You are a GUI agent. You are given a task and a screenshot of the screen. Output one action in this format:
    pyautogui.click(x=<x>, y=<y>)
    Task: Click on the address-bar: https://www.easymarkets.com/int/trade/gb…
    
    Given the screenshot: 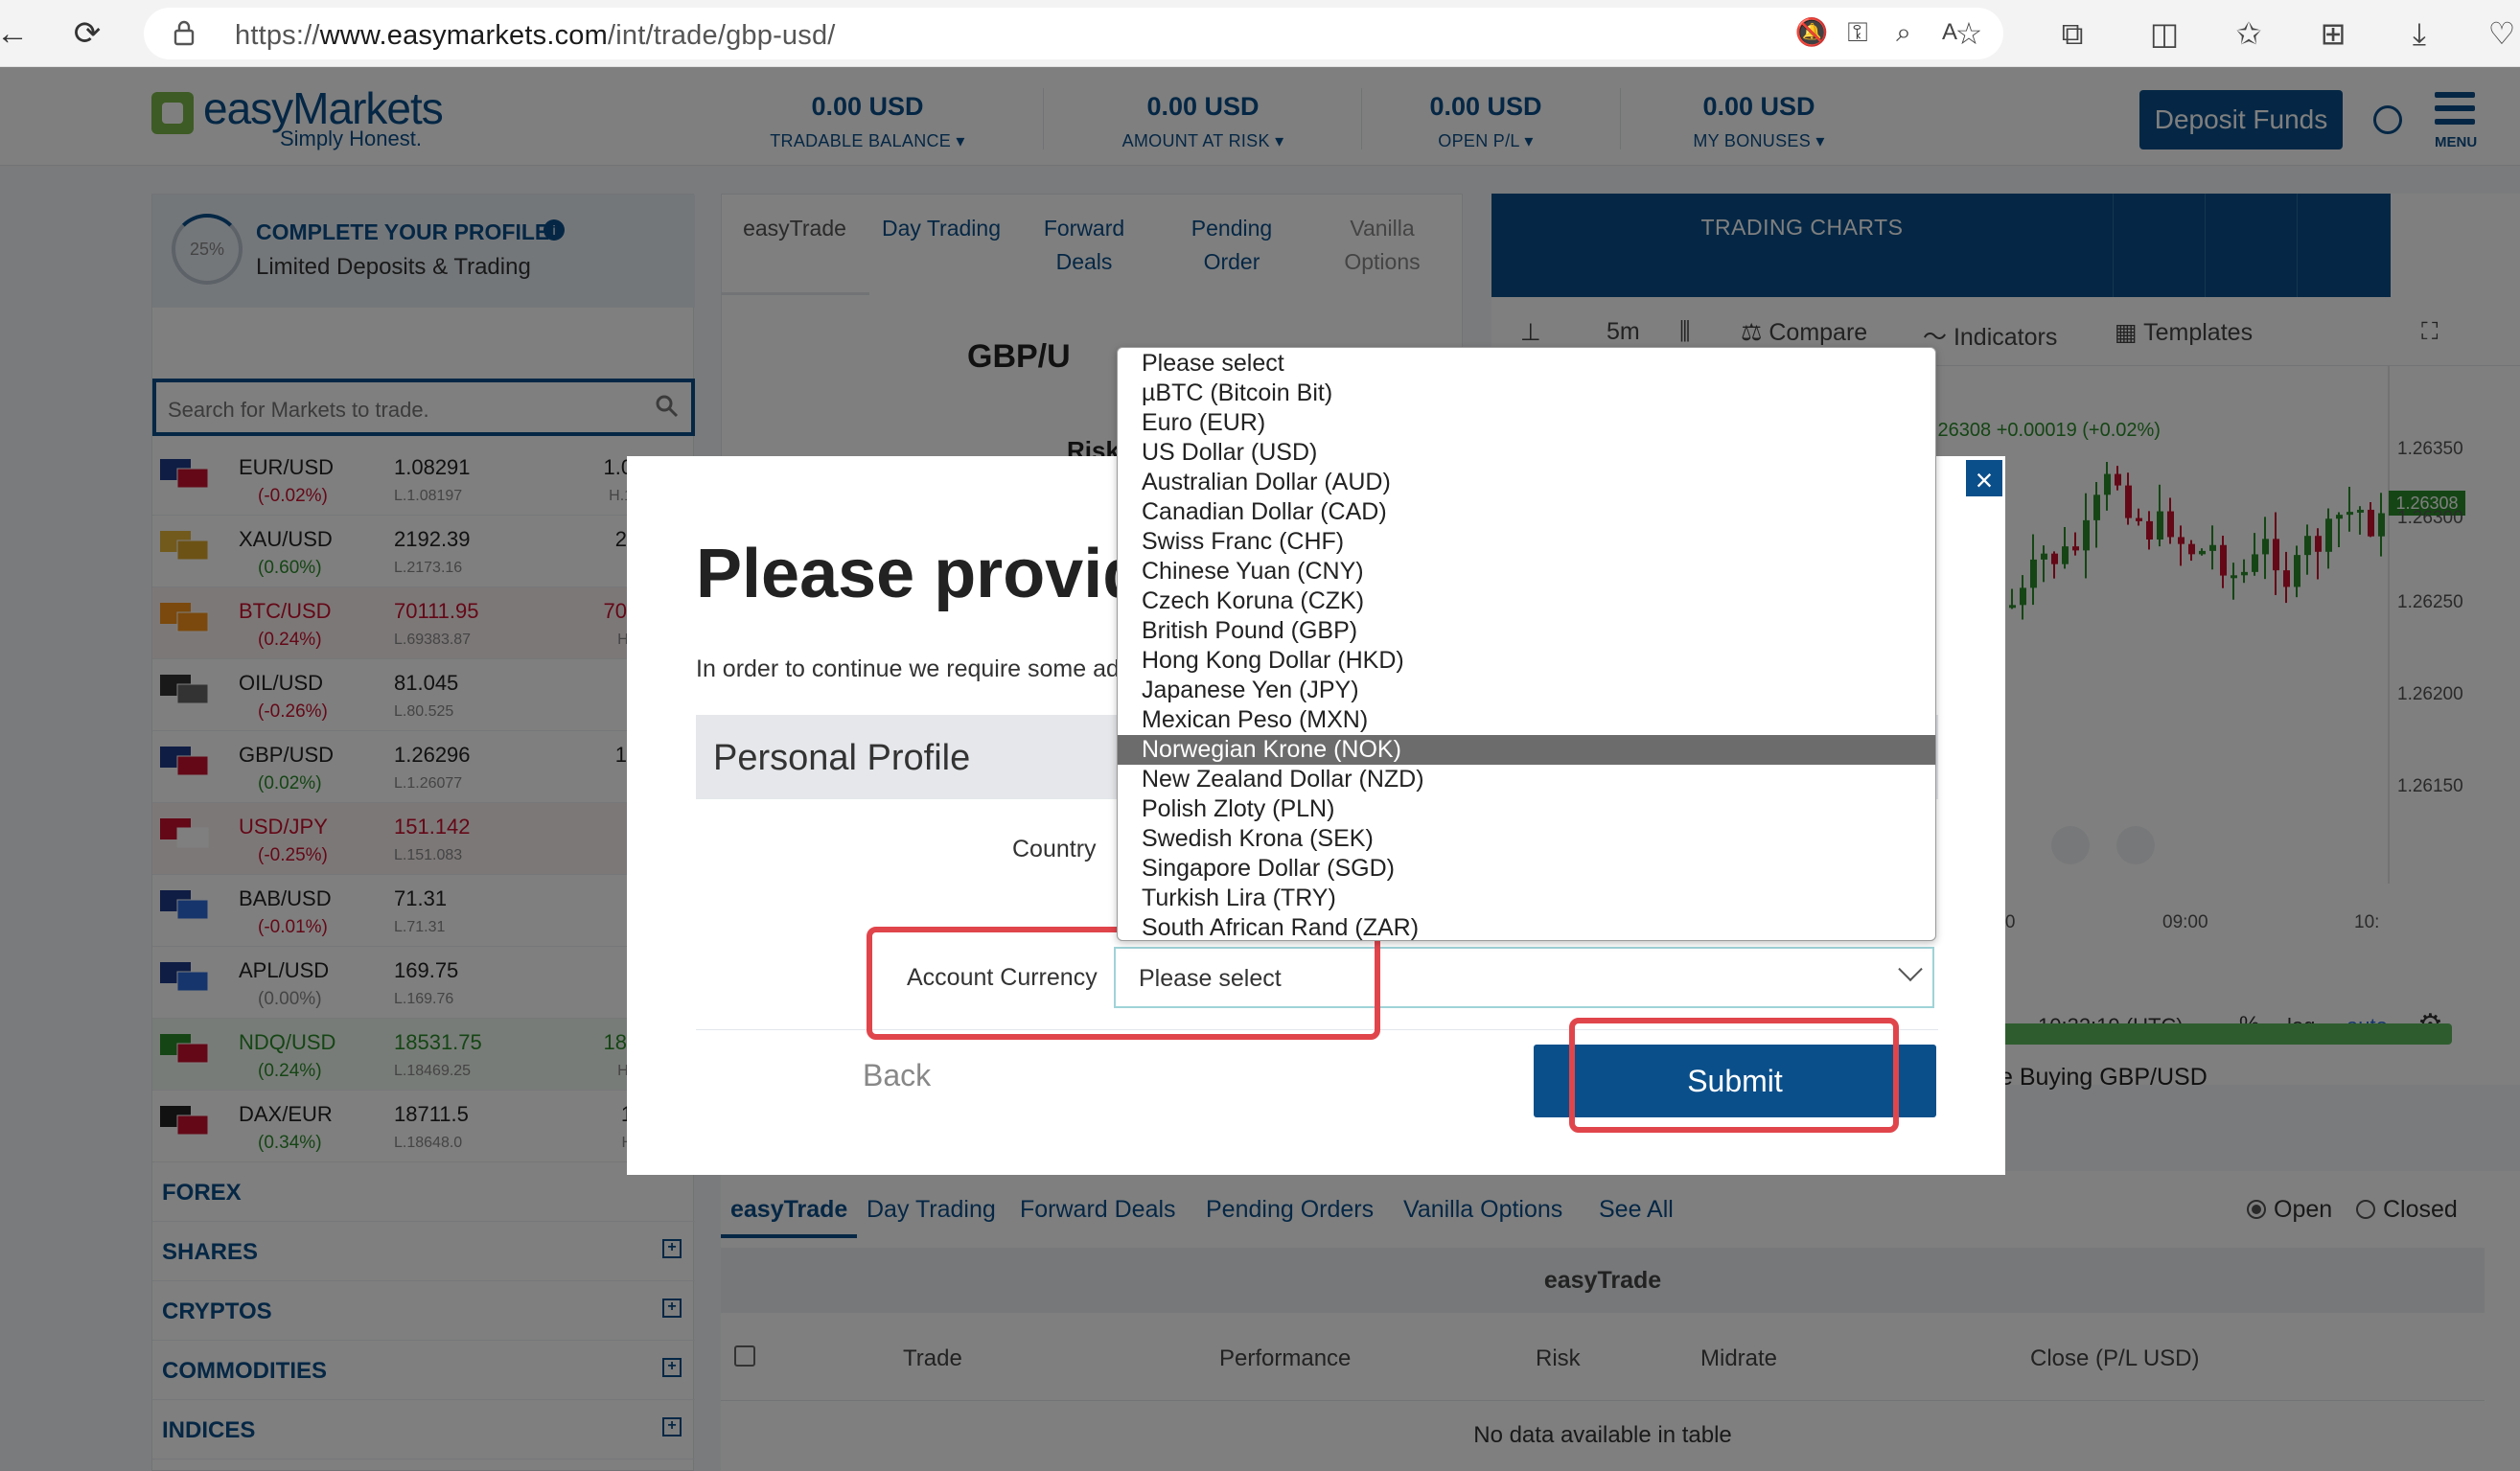 What is the action you would take?
    pyautogui.click(x=1073, y=33)
    